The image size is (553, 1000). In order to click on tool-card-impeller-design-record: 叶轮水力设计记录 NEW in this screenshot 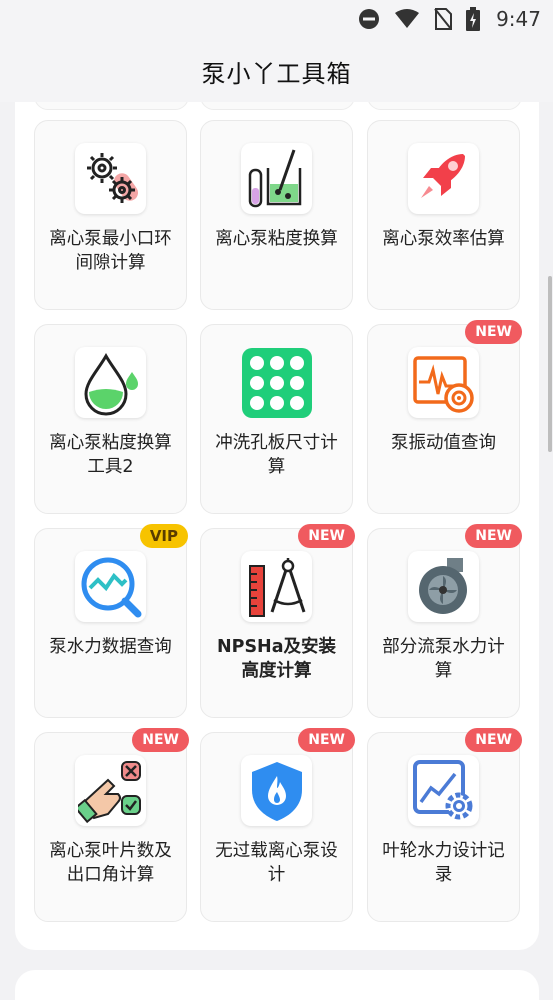, I will do `click(444, 825)`.